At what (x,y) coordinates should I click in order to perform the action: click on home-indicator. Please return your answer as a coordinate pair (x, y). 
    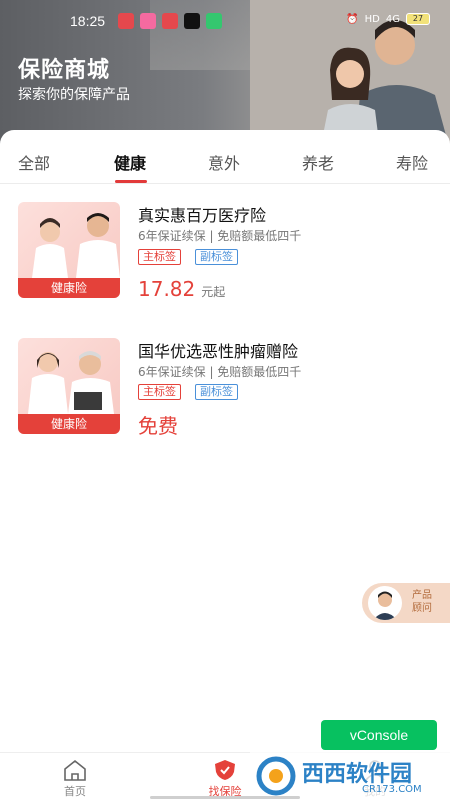
    Looking at the image, I should click on (225, 797).